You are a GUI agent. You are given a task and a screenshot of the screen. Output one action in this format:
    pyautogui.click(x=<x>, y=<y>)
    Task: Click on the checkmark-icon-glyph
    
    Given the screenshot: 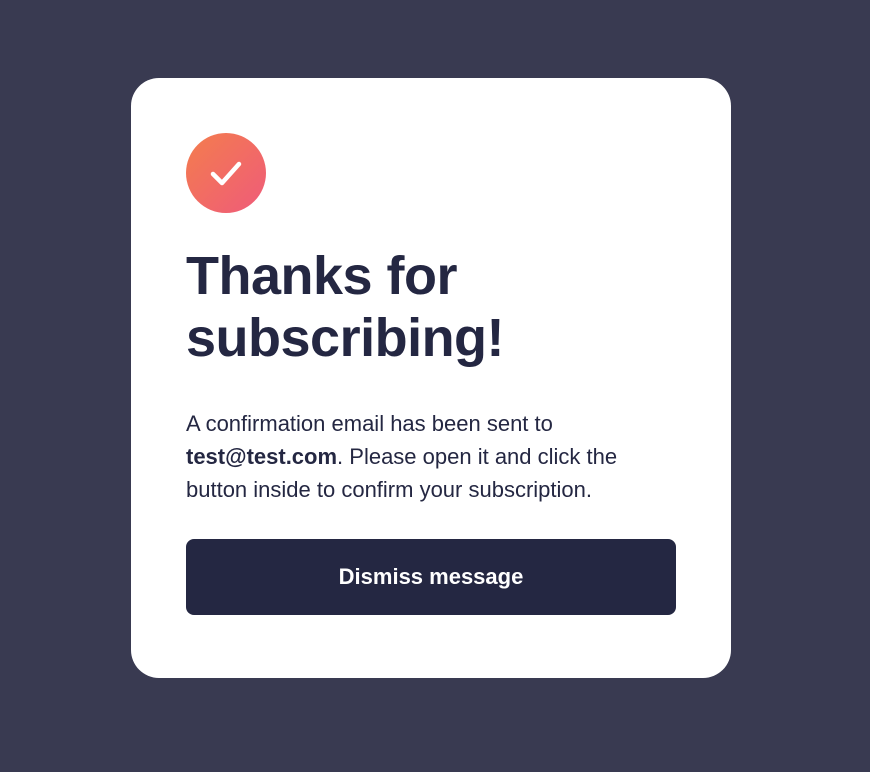 What is the action you would take?
    pyautogui.click(x=226, y=173)
    